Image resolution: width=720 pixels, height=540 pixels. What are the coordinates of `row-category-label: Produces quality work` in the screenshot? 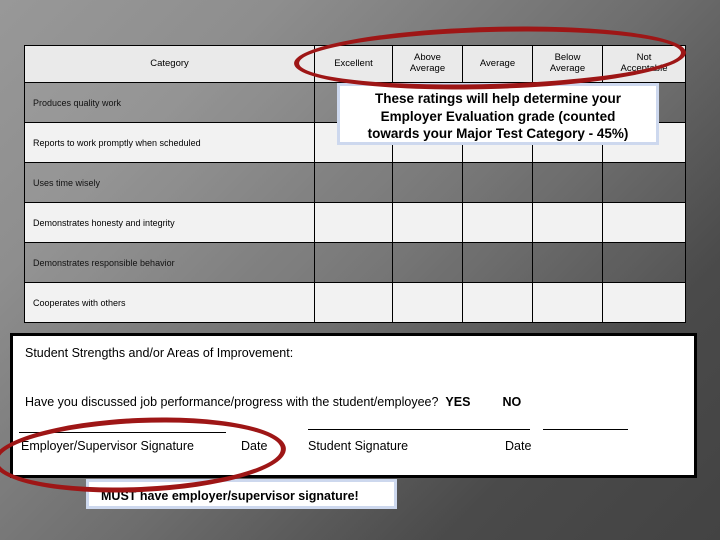 It's located at (169, 102).